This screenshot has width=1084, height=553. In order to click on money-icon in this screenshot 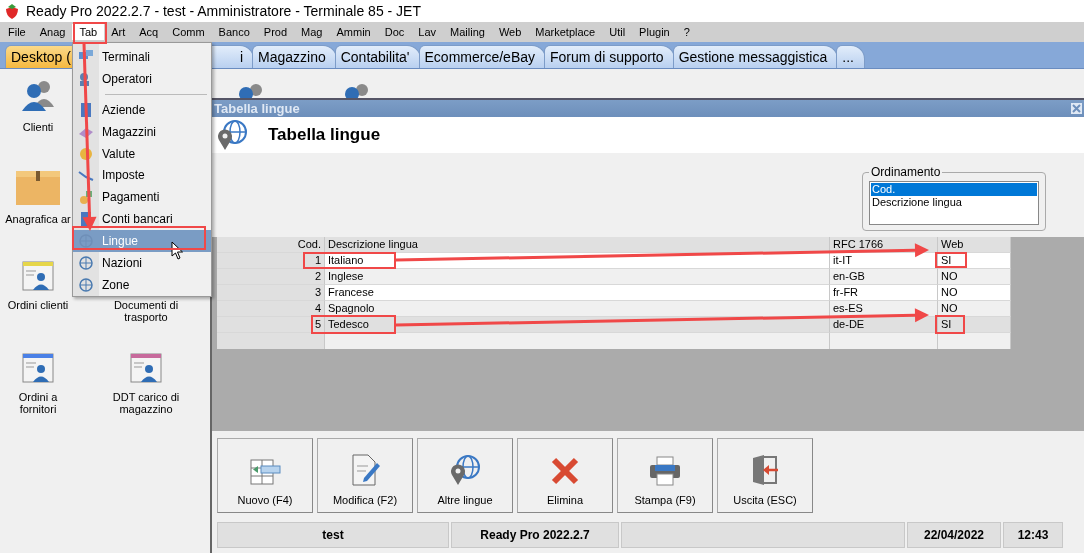, I will do `click(86, 197)`.